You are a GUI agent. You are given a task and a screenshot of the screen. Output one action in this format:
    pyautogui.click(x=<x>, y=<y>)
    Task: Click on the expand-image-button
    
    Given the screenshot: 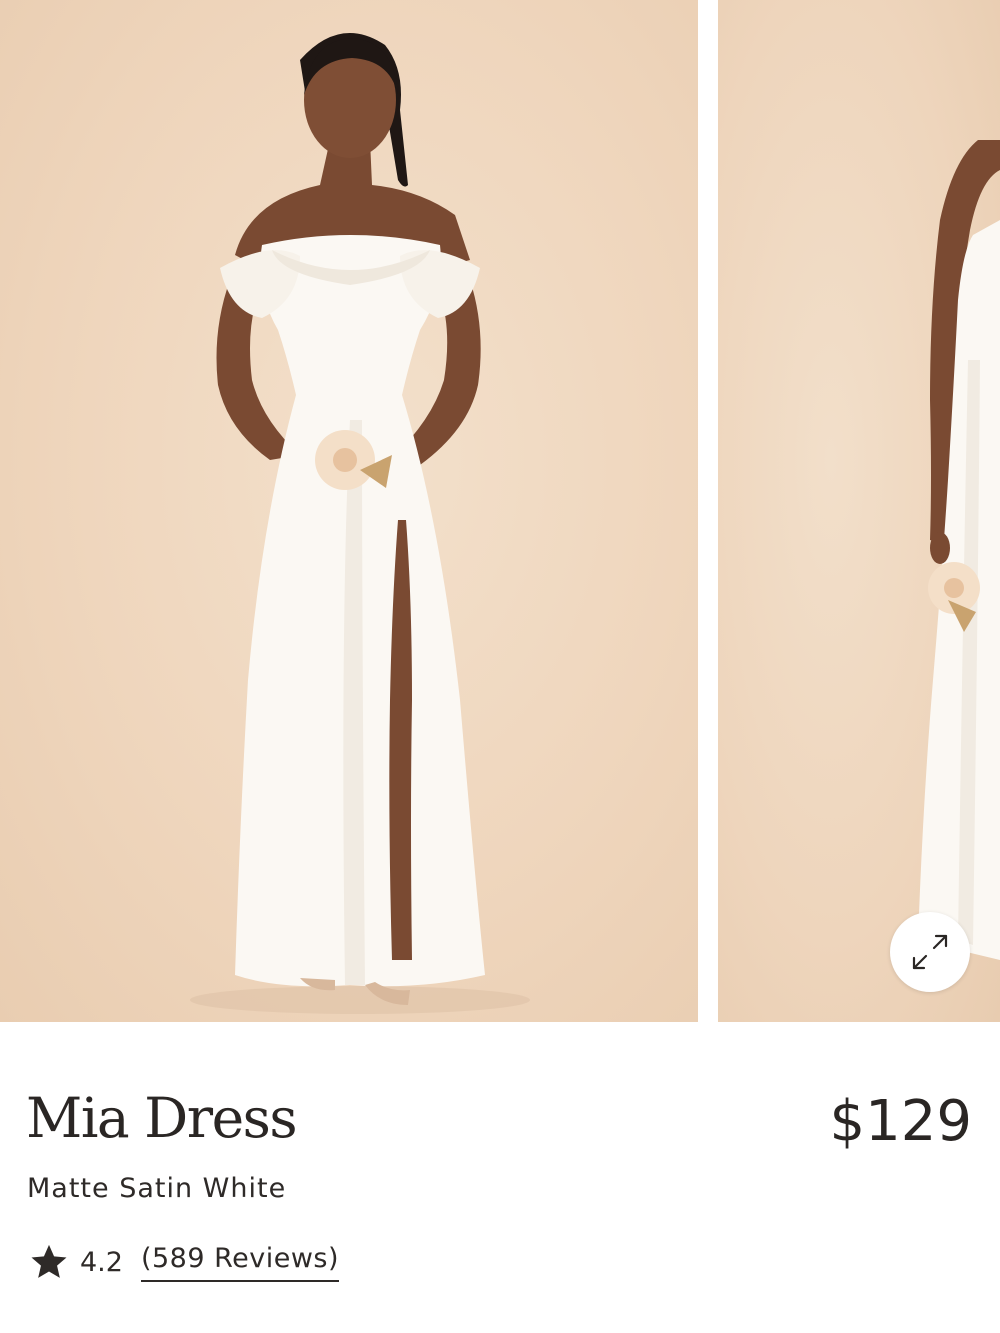 What is the action you would take?
    pyautogui.click(x=930, y=952)
    